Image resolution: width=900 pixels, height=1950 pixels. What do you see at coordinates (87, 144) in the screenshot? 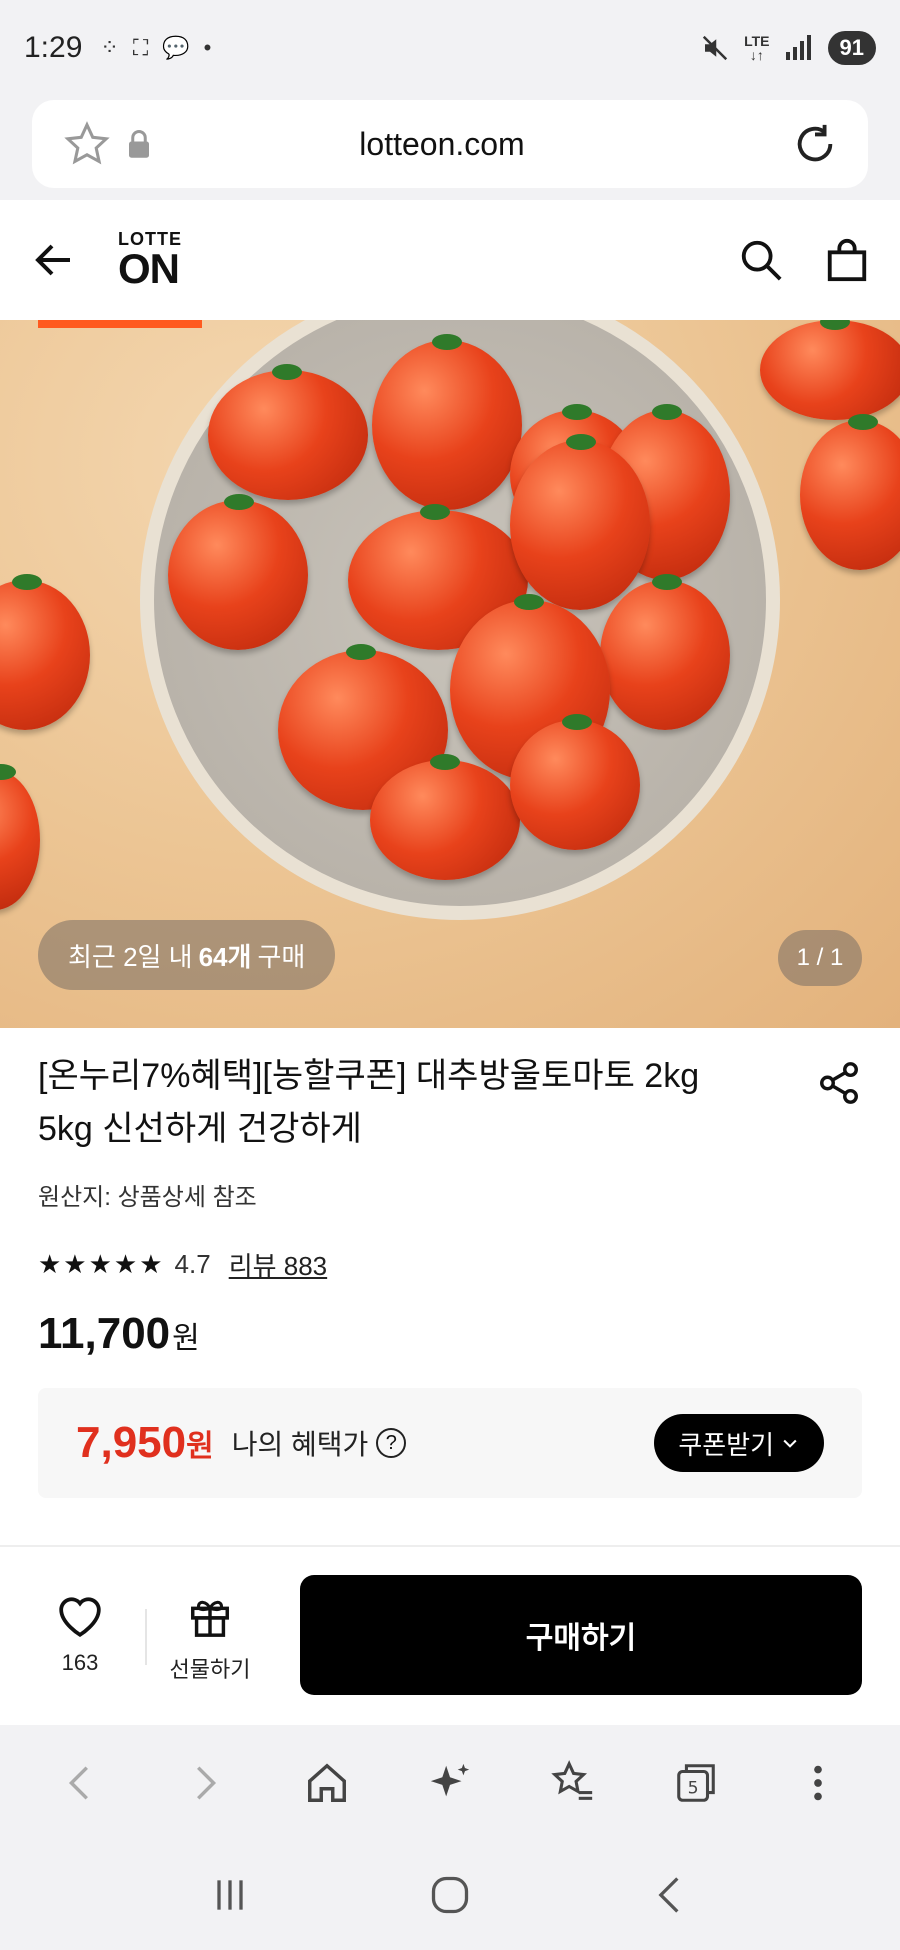
I see `bookmark-star-icon` at bounding box center [87, 144].